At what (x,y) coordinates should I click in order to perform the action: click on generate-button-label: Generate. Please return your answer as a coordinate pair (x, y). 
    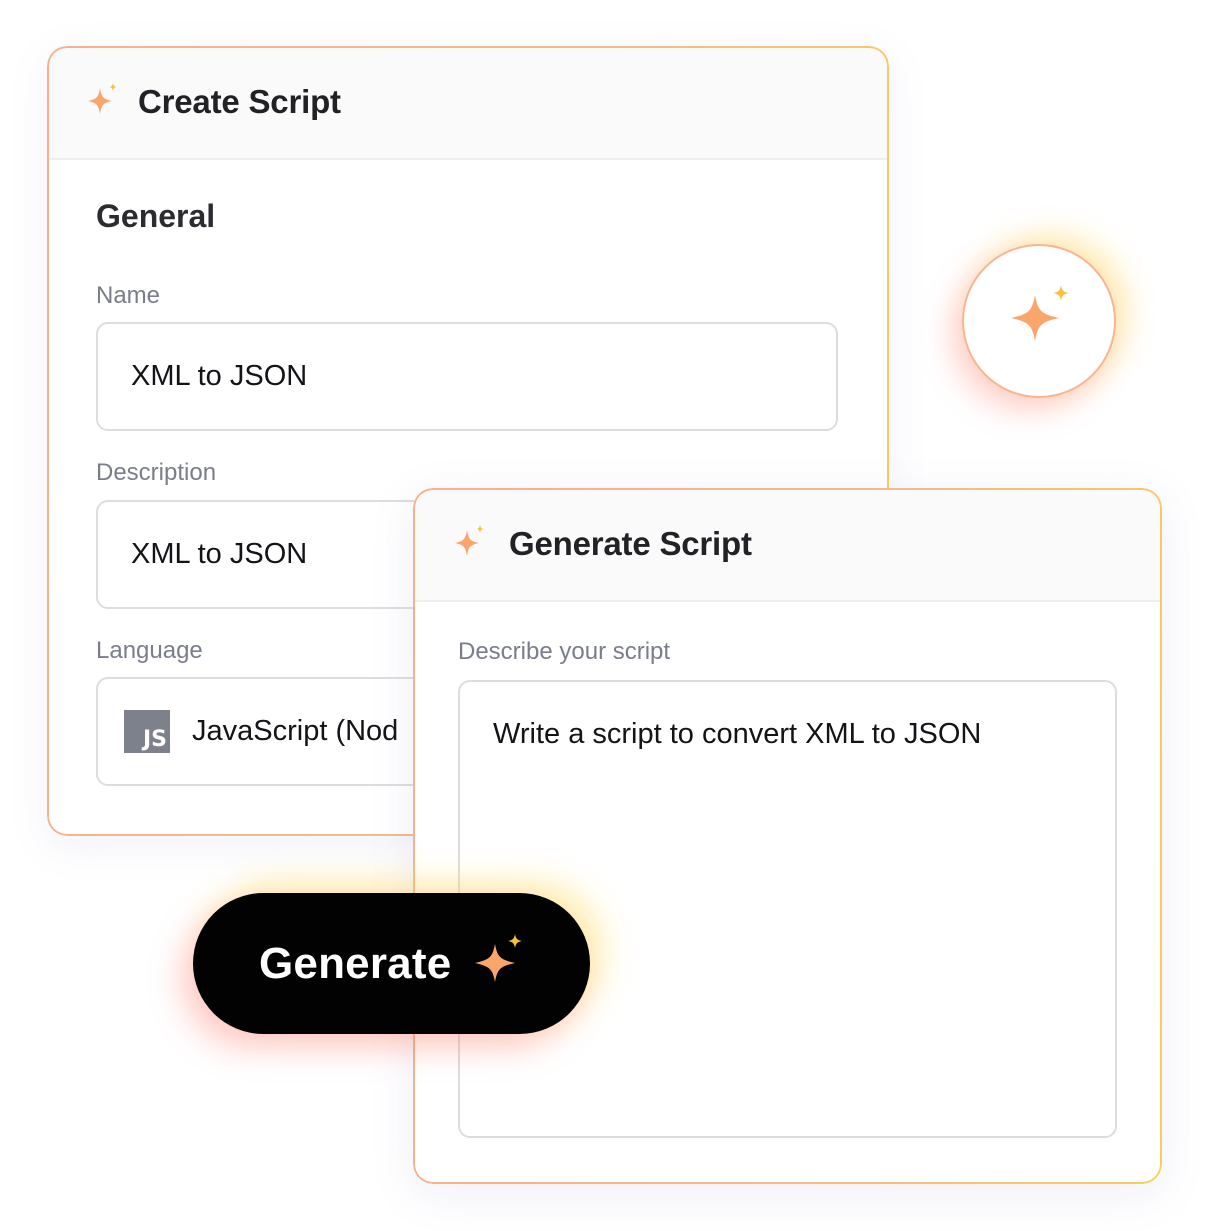
    Looking at the image, I should click on (355, 963).